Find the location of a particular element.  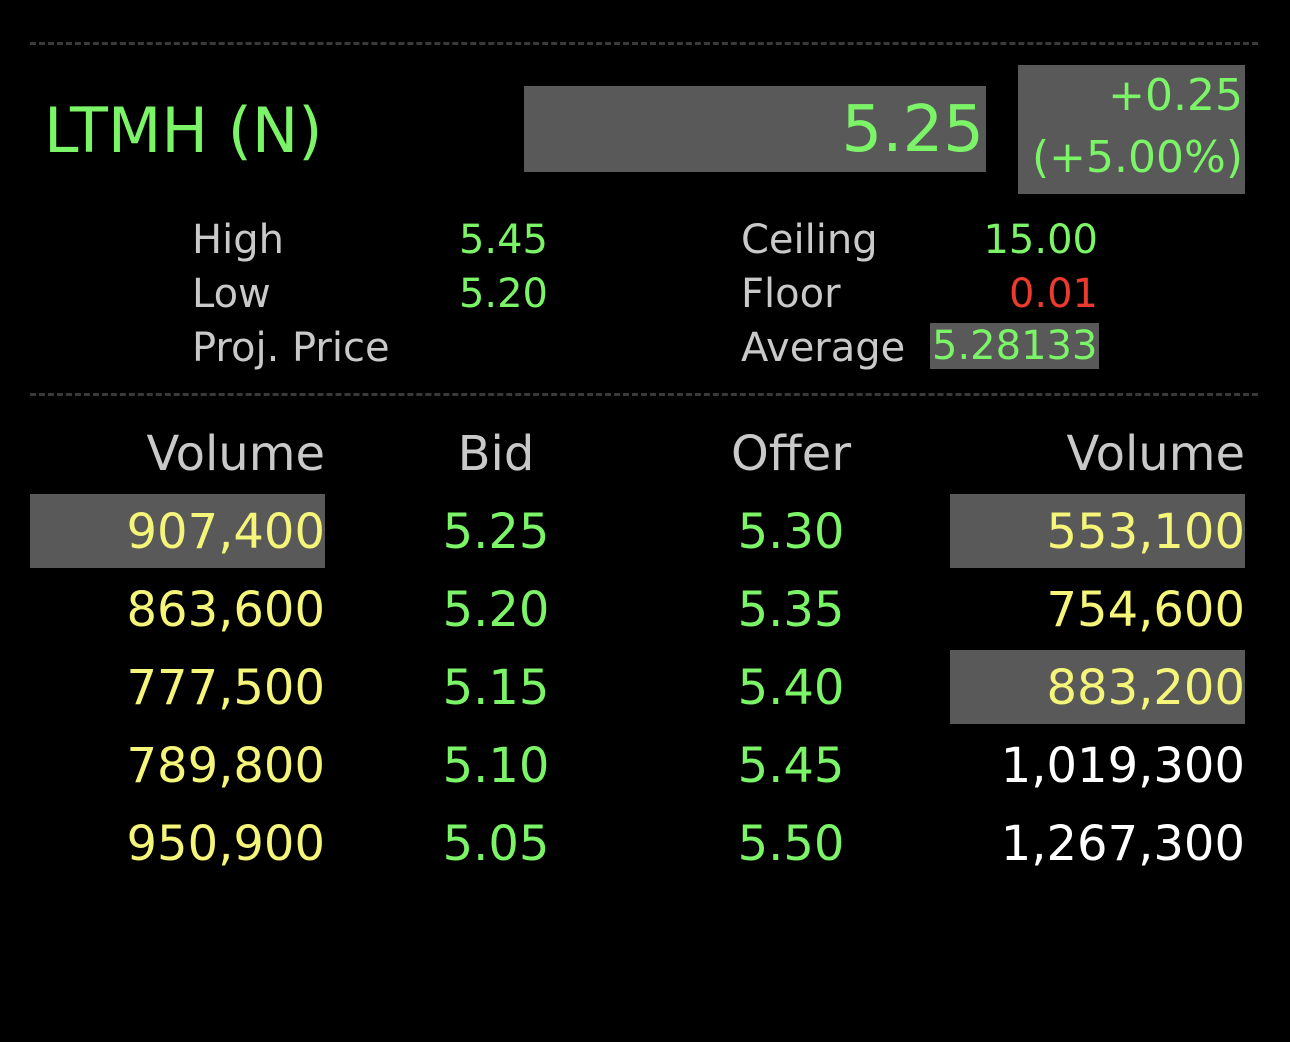

ceiling-value: 15.00 is located at coordinates (1040, 240).